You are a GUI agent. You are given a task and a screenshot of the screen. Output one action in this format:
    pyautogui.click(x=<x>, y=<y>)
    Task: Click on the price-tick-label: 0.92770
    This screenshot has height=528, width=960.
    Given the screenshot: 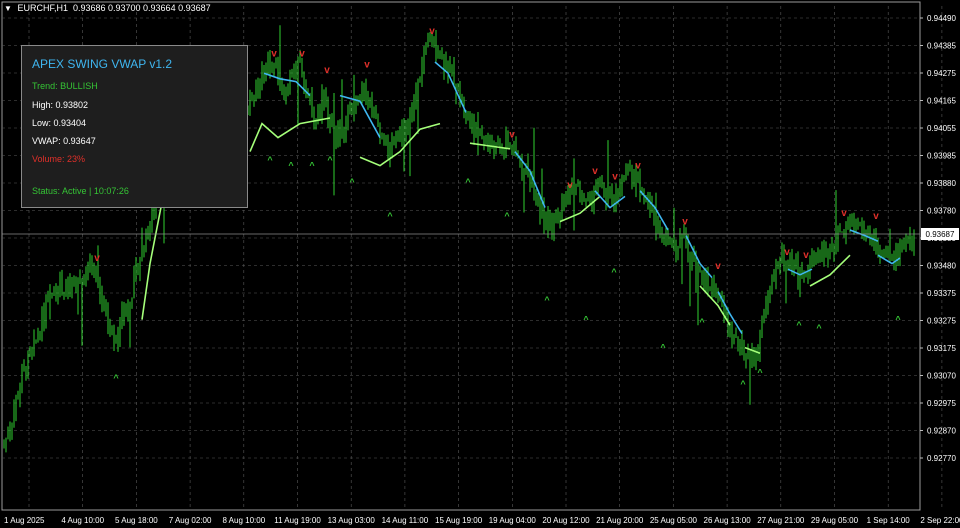 What is the action you would take?
    pyautogui.click(x=941, y=458)
    